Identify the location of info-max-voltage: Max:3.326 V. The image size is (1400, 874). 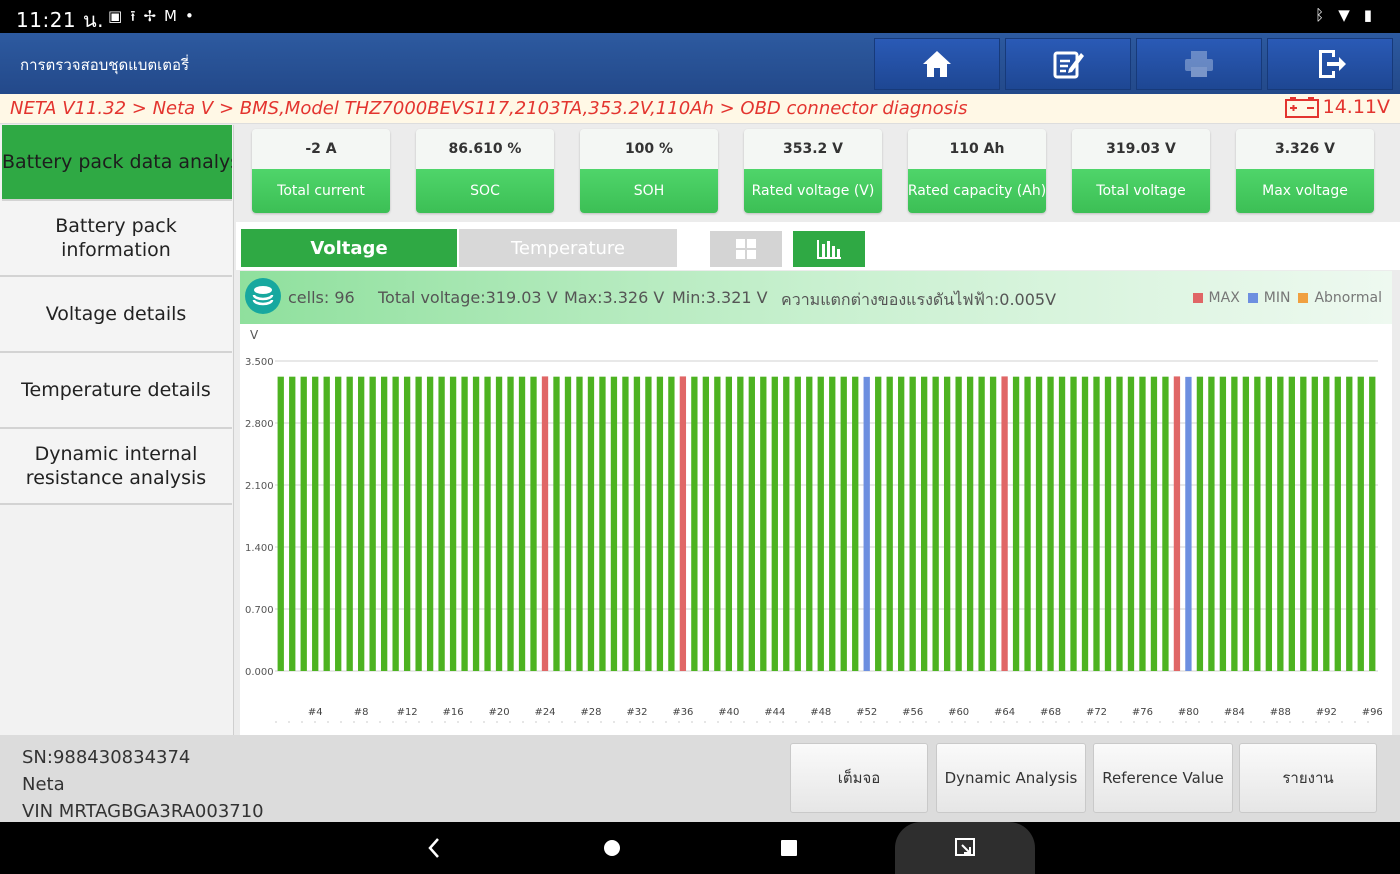
(614, 297).